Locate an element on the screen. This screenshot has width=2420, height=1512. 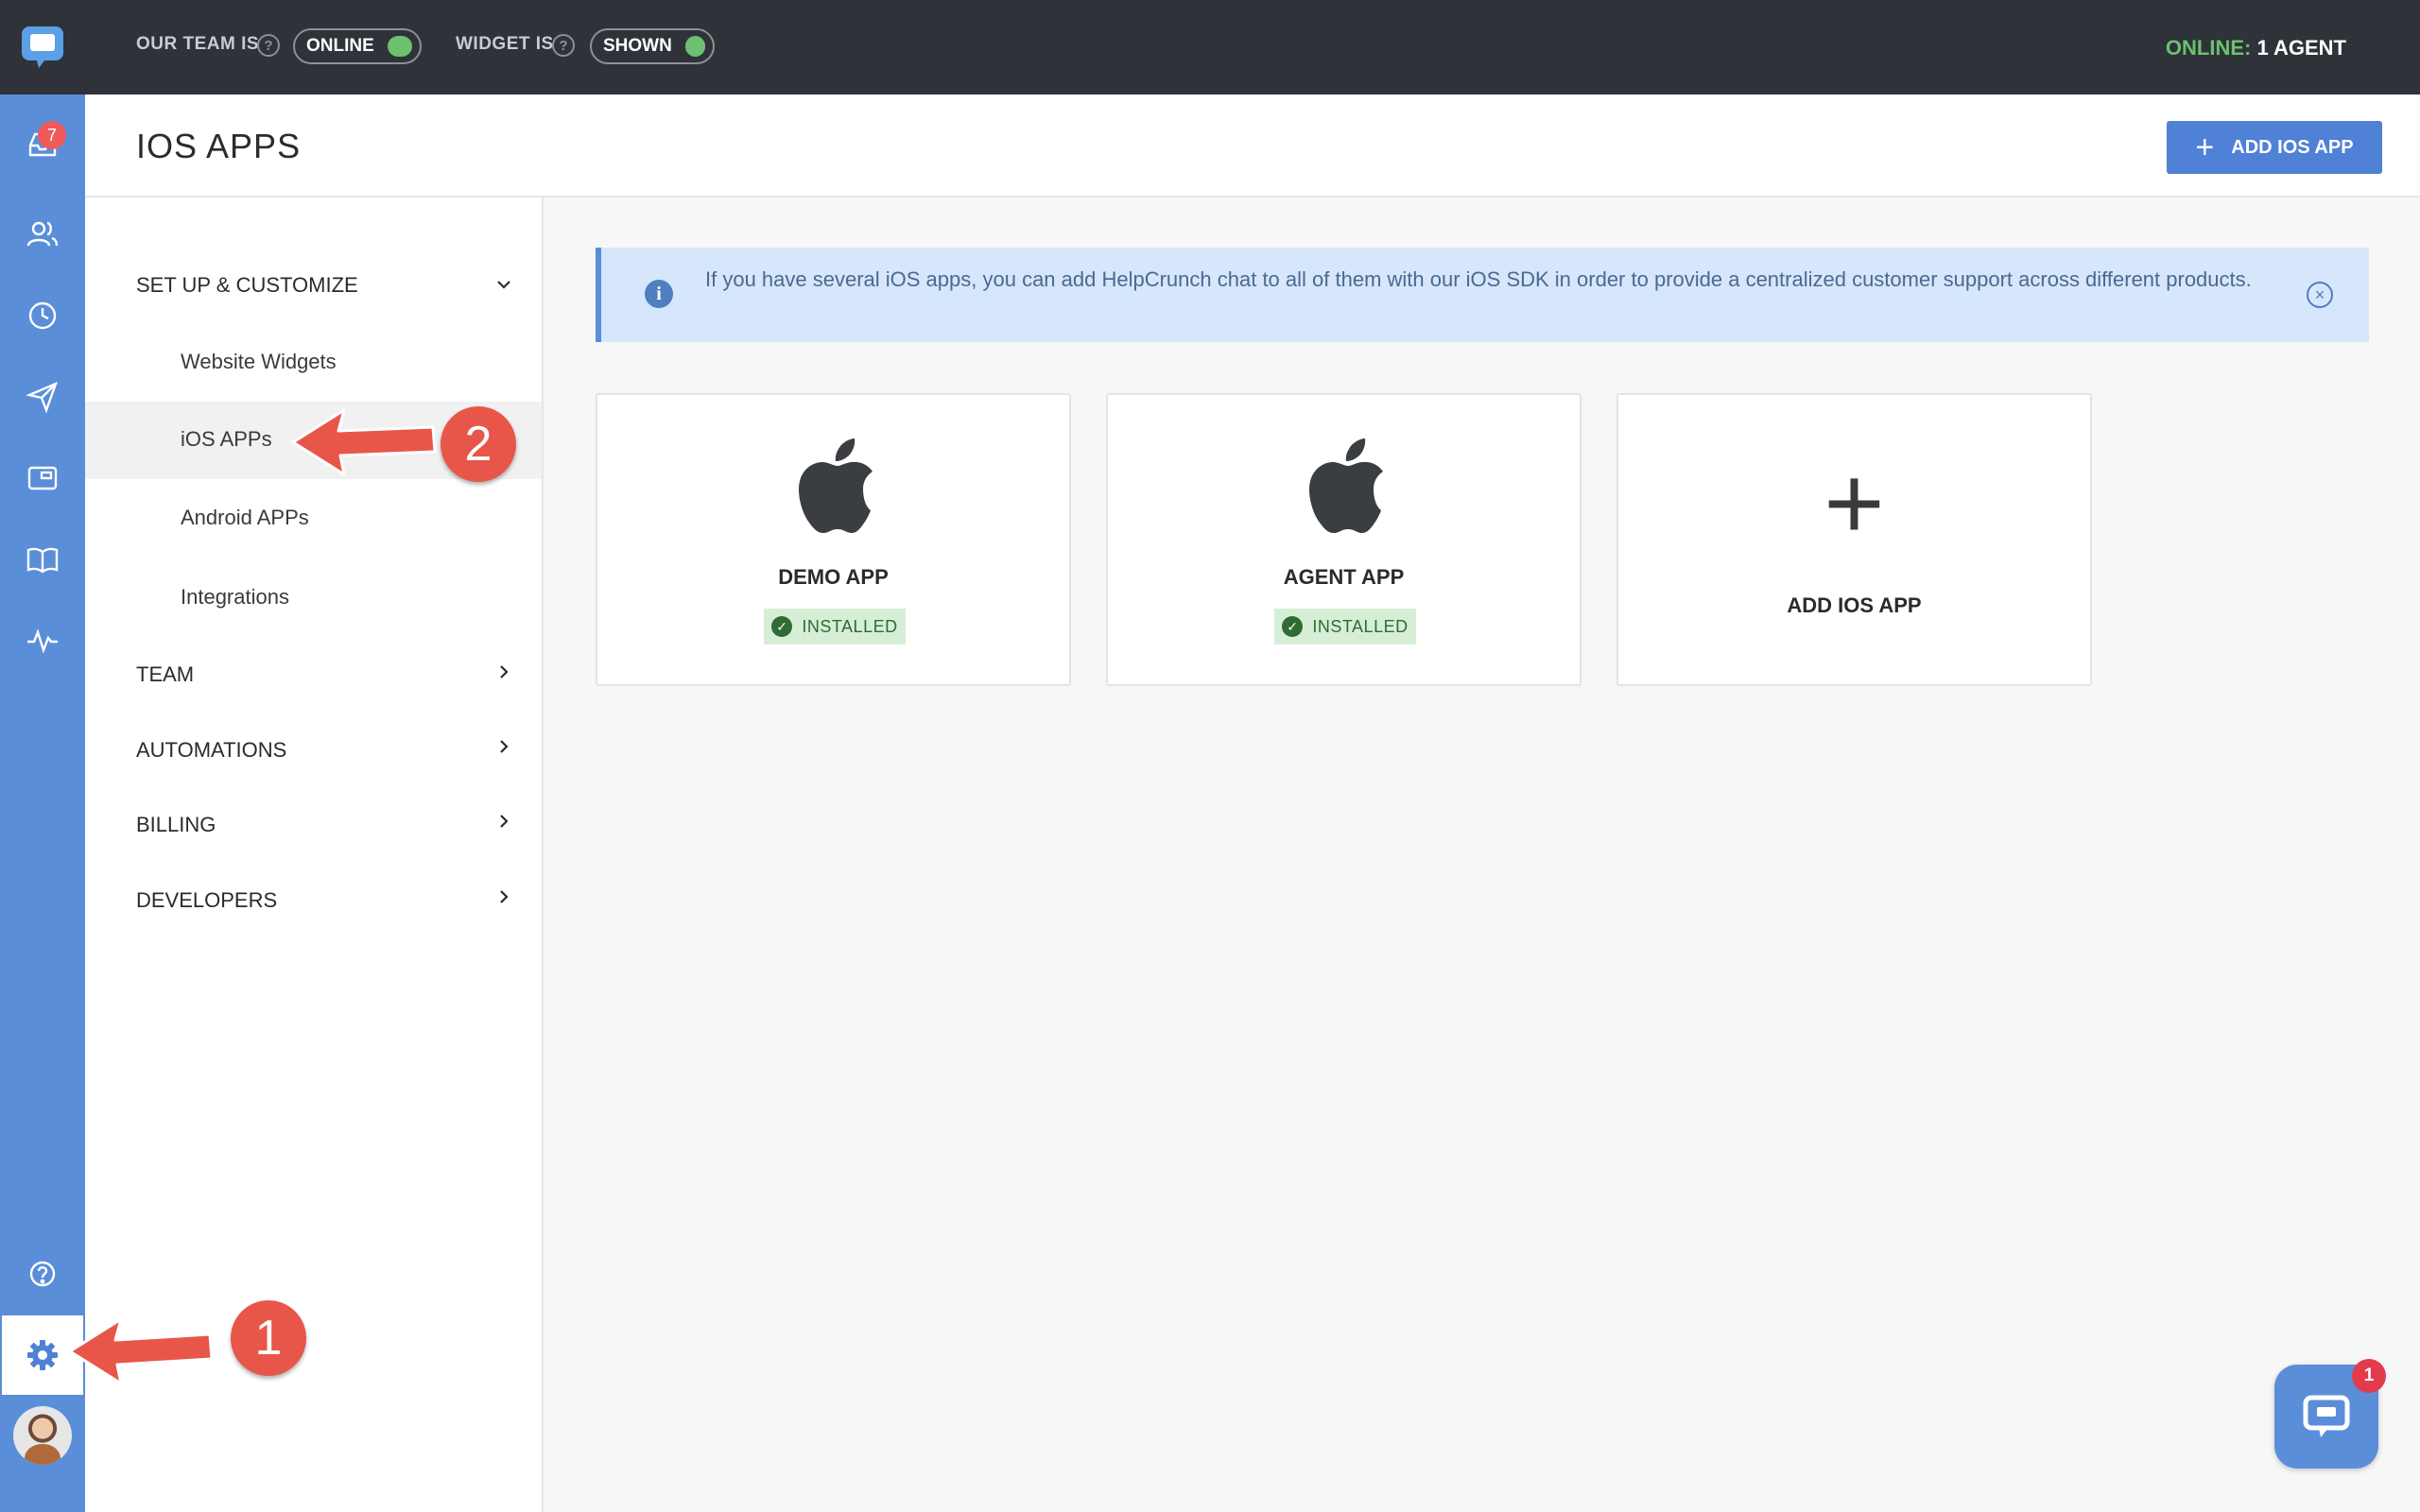
page-header: IOS APPS + ADD IOS APP is located at coordinates (1252, 146).